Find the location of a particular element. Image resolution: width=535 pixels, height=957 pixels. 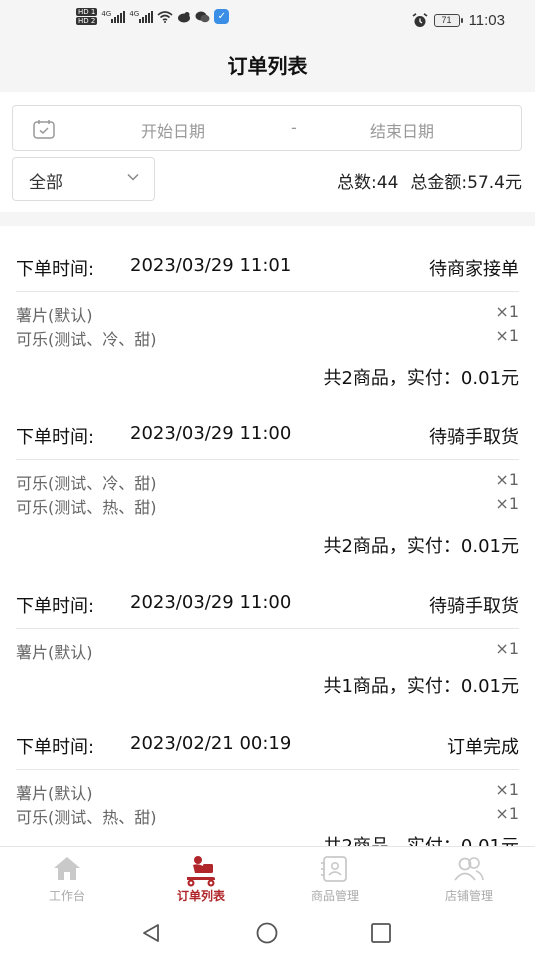

order-status: 待商家接单 is located at coordinates (474, 269).